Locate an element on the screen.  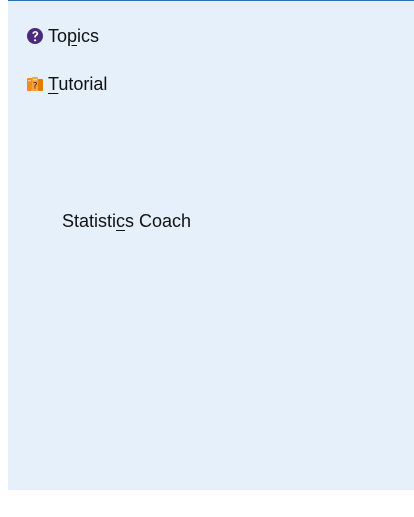
tutorial-label: Tutorial is located at coordinates (78, 83).